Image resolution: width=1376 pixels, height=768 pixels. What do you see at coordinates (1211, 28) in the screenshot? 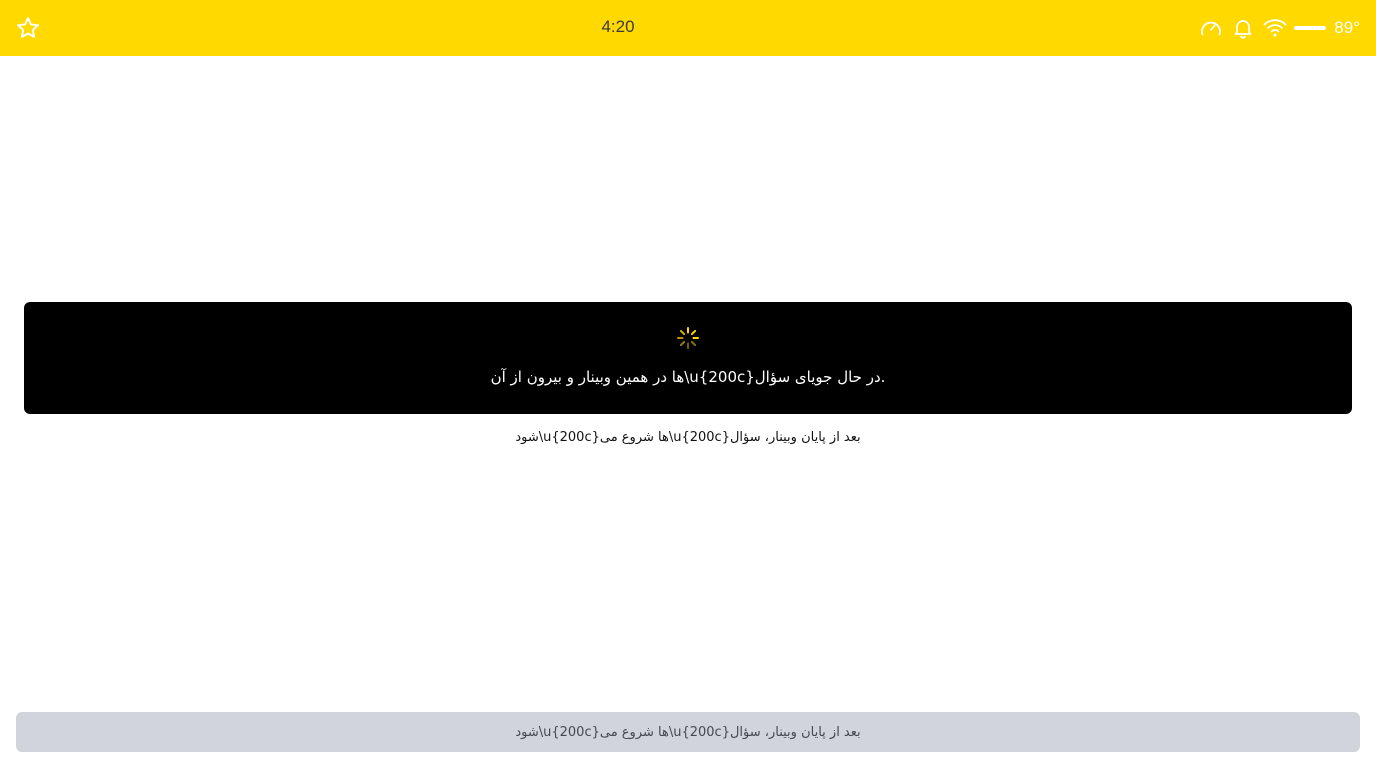
I see `speedometer-icon` at bounding box center [1211, 28].